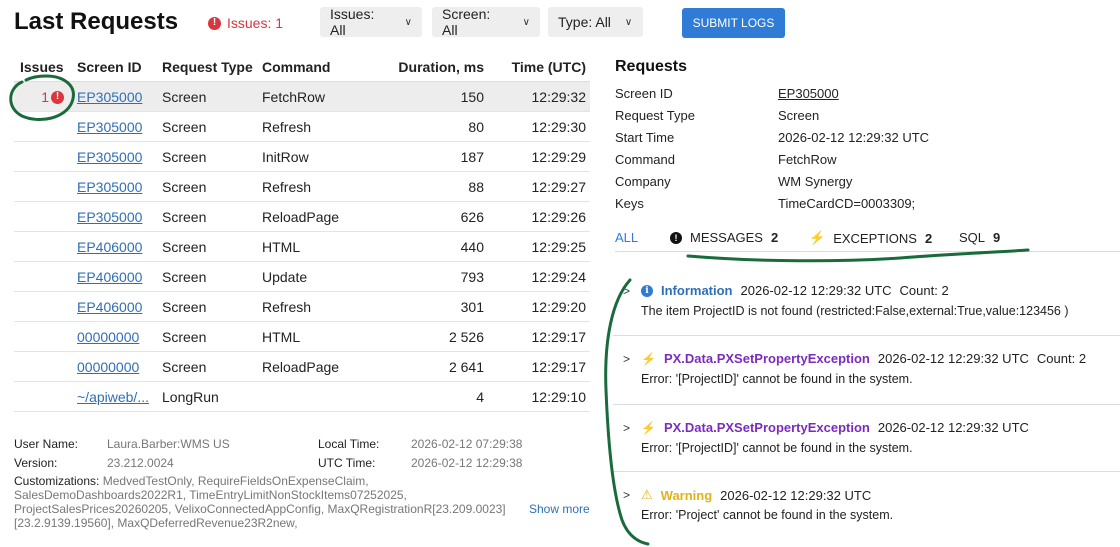 The width and height of the screenshot is (1120, 547). I want to click on tab-messages-label: MESSAGES, so click(726, 237).